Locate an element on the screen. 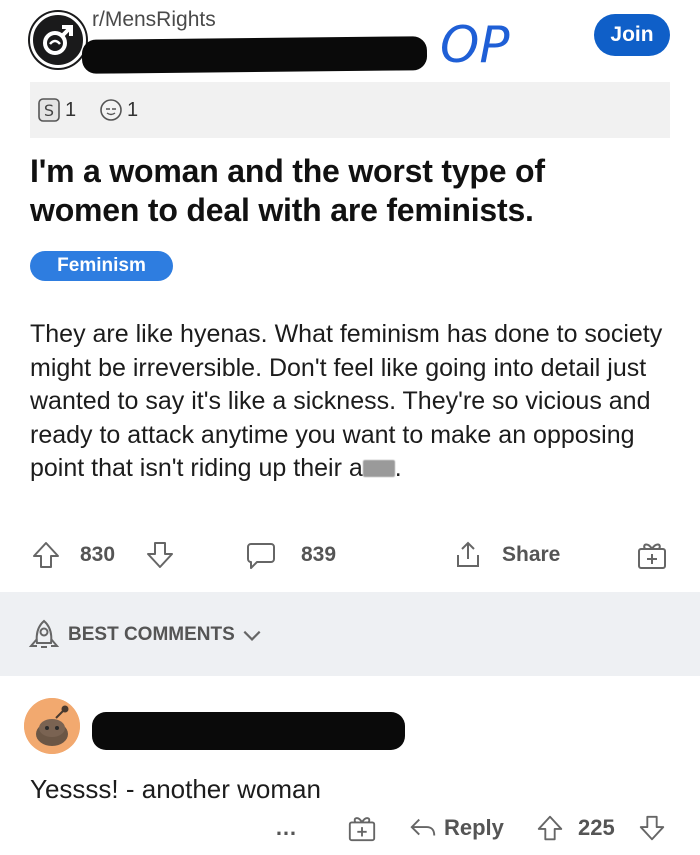  svg-text: S is located at coordinates (49, 110).